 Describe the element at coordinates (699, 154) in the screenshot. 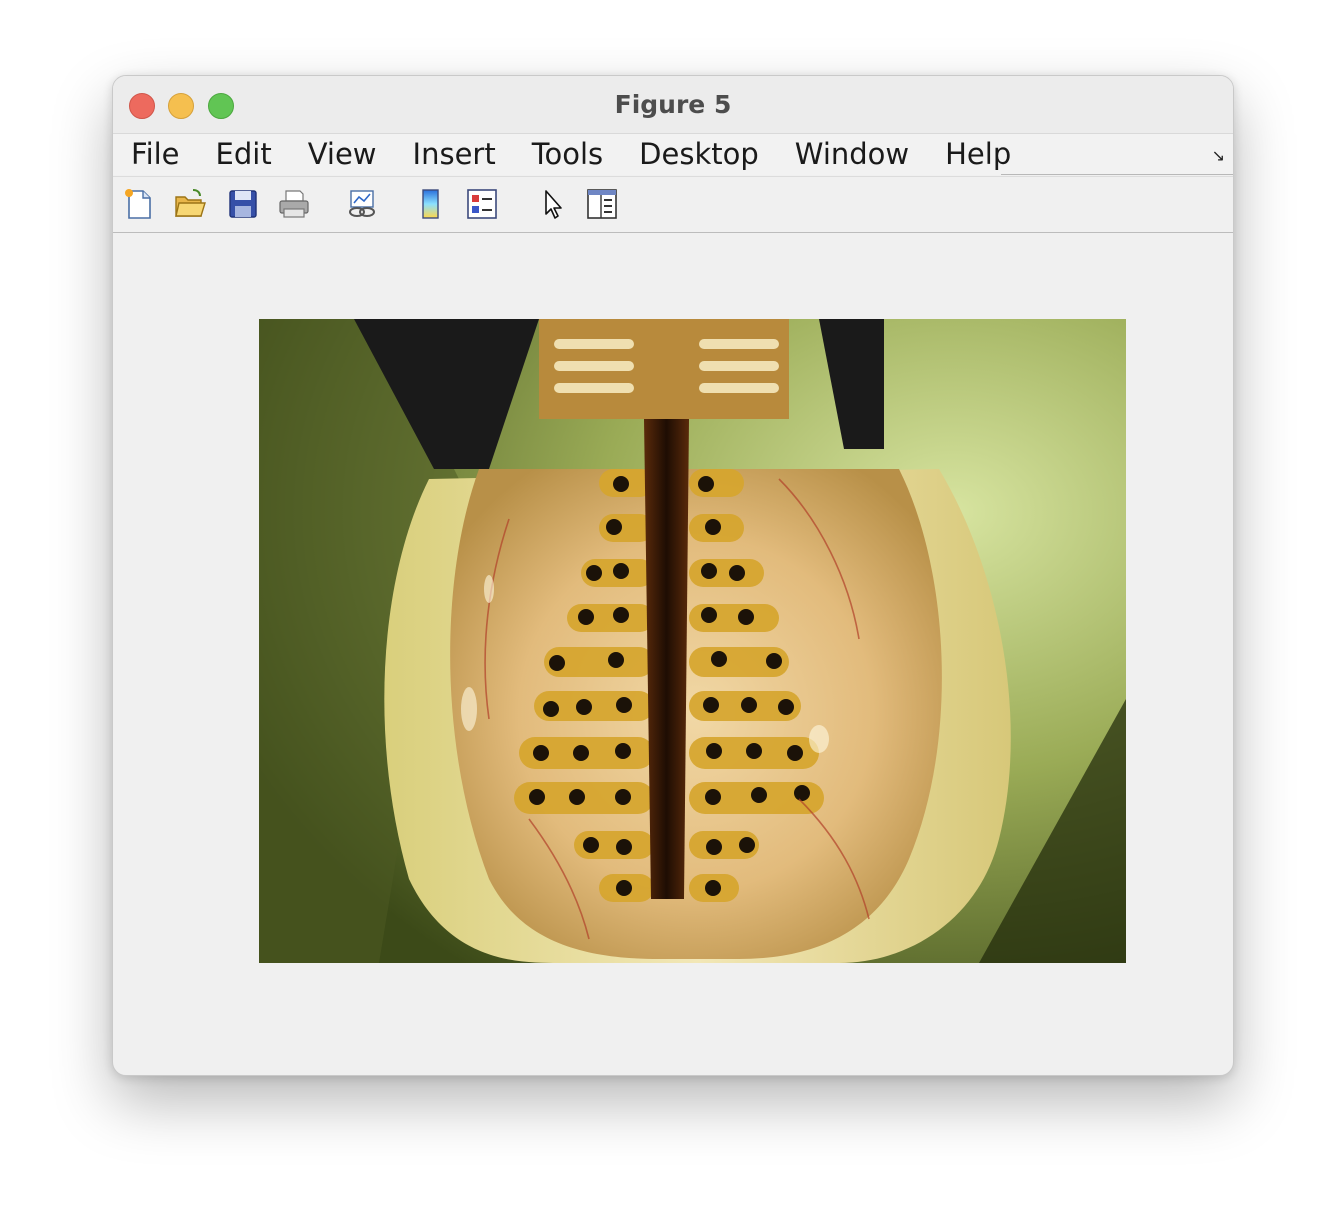

I see `menu-desktop: Desktop` at that location.